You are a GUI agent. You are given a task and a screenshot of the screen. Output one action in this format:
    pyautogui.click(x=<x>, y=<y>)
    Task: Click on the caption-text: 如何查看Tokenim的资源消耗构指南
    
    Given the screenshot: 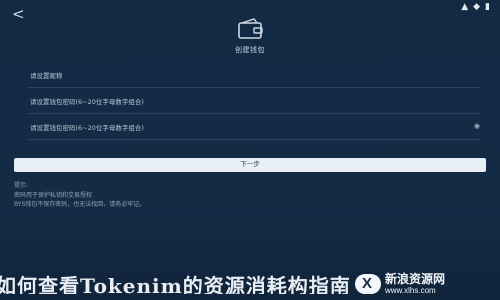 What is the action you would take?
    pyautogui.click(x=175, y=284)
    